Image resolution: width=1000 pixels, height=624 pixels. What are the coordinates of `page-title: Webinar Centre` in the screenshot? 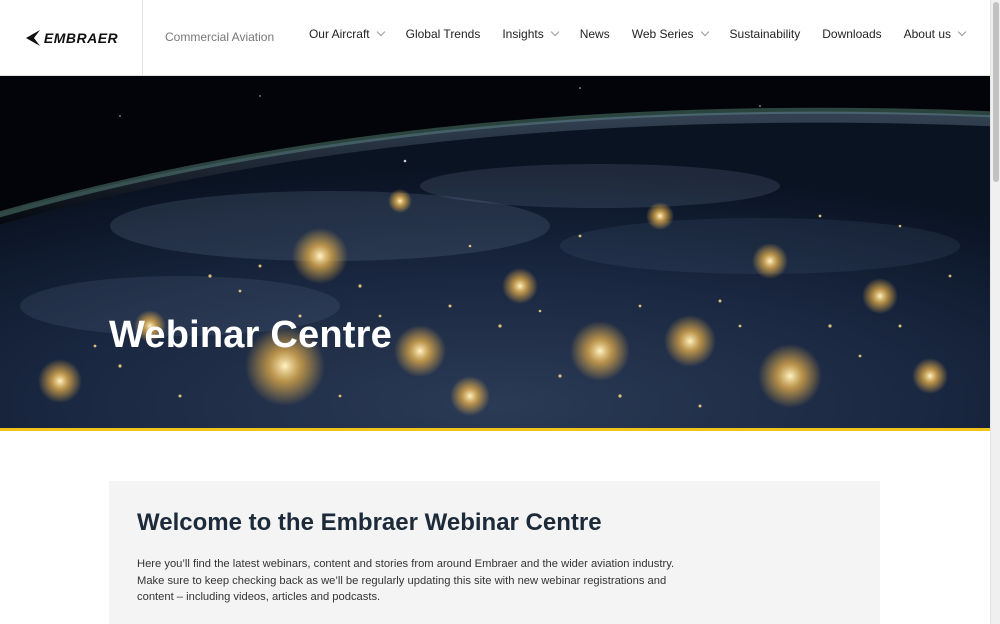 It's located at (250, 335).